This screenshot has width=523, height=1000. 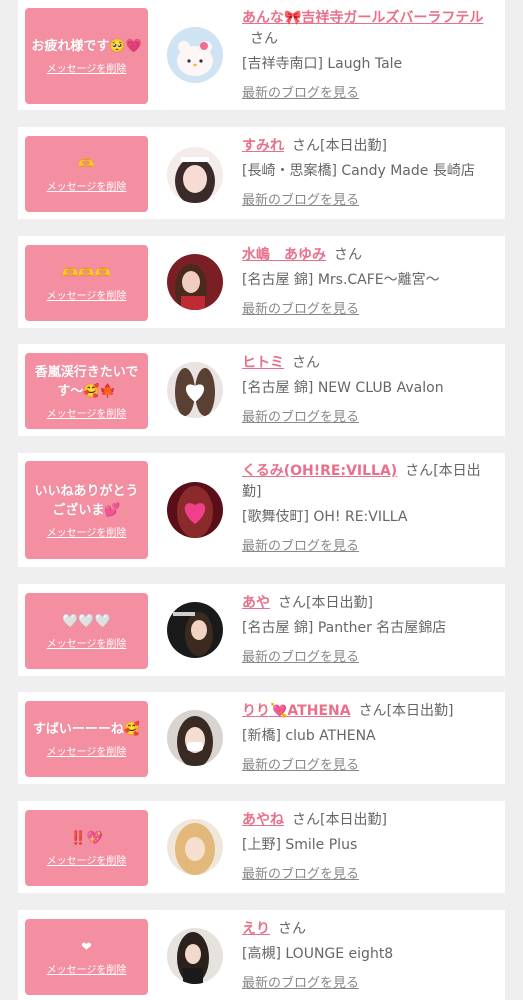 I want to click on message-text: 🤍🤍🤍, so click(x=86, y=621).